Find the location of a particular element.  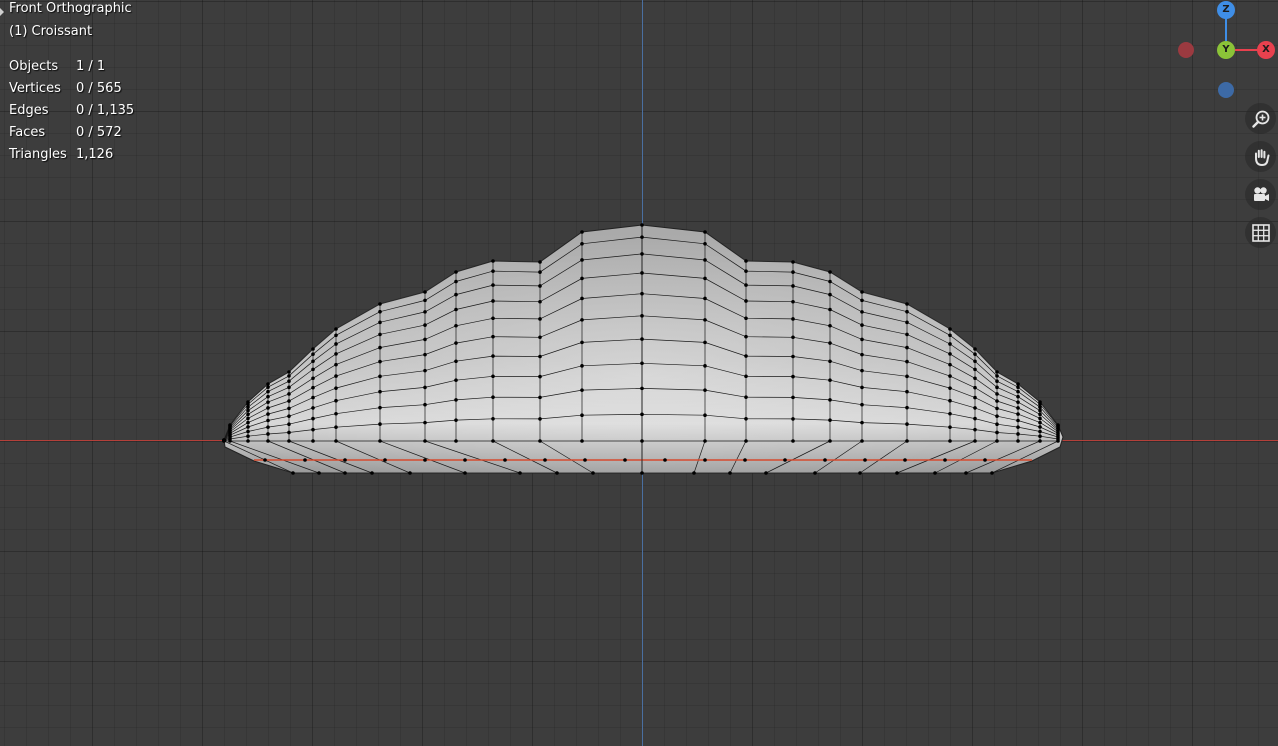

pan-button is located at coordinates (1260, 156).